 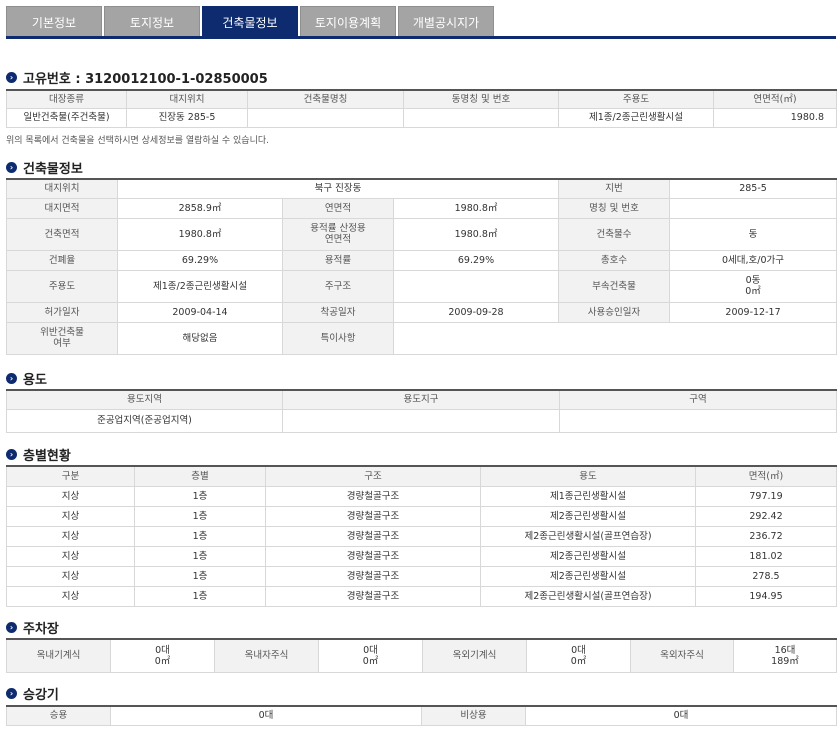 I want to click on cell-zone, so click(x=698, y=420).